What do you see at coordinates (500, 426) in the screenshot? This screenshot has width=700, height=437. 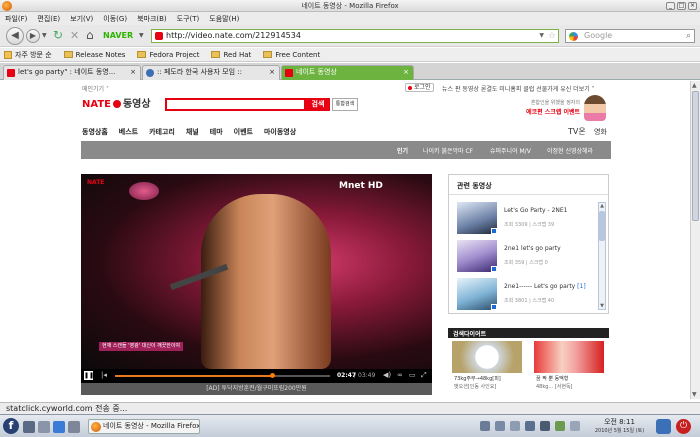 I see `tray-network-icon` at bounding box center [500, 426].